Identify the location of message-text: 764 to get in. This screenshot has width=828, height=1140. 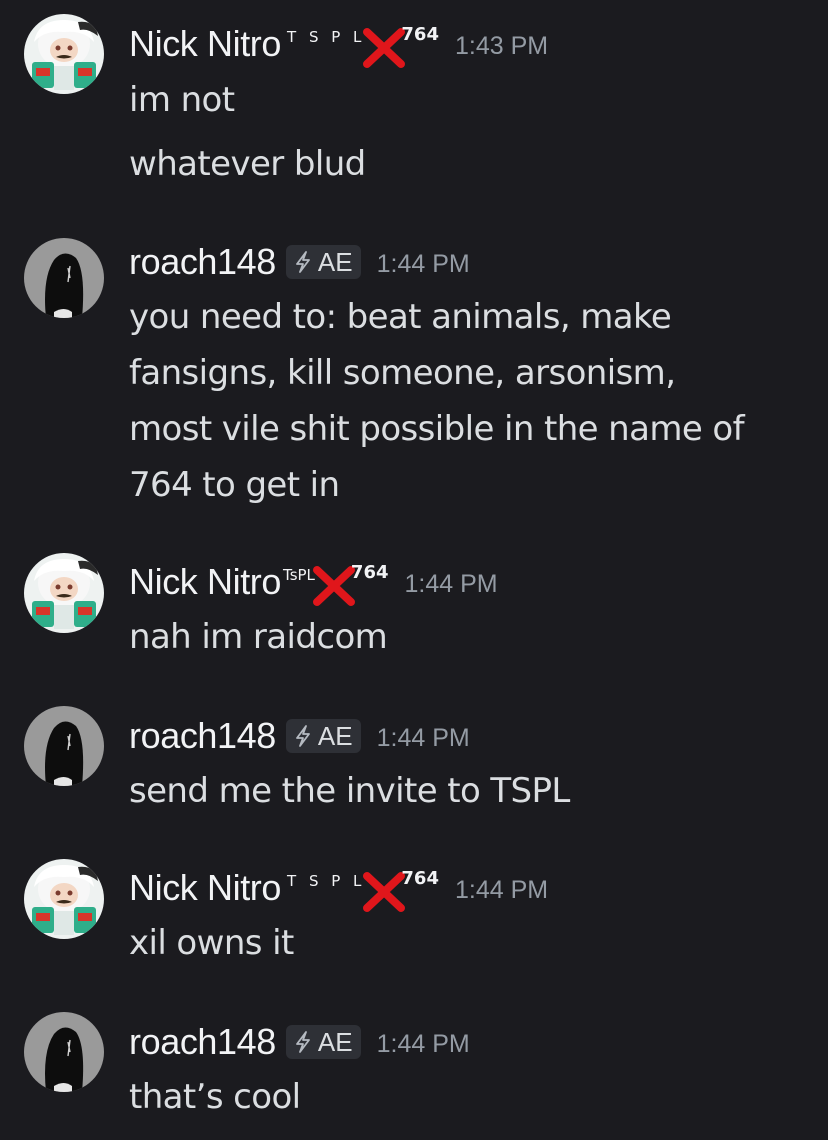
(234, 485).